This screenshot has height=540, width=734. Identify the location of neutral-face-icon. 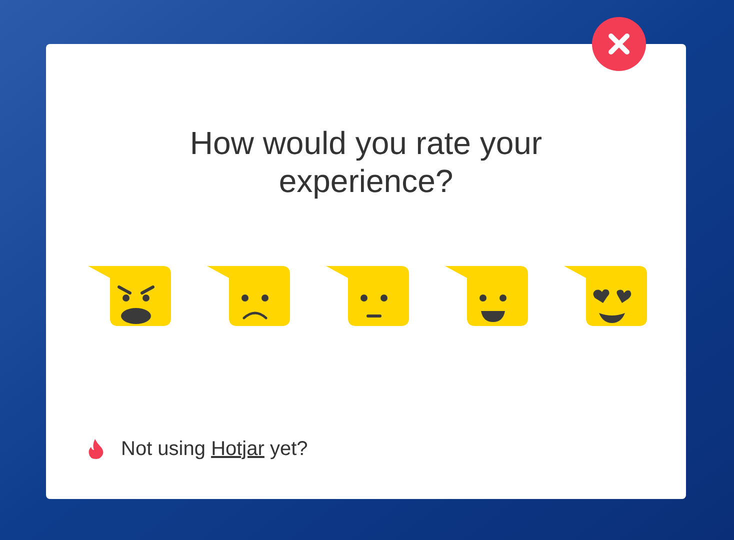
(368, 296).